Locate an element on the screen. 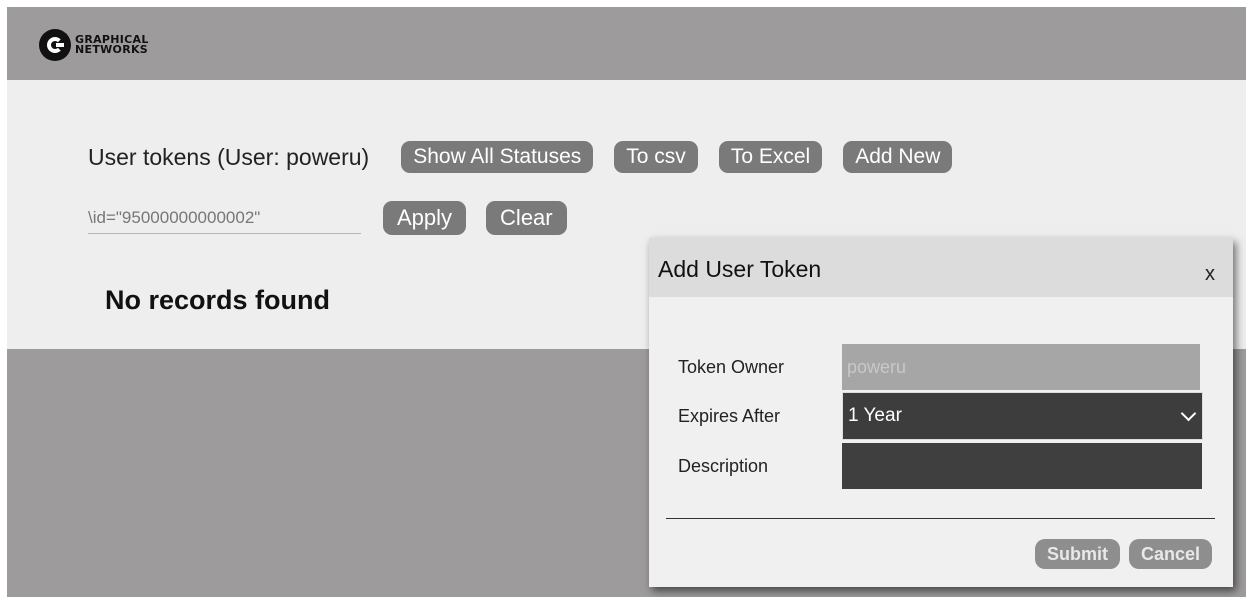  dialog-footer: Submit Cancel is located at coordinates (1119, 554).